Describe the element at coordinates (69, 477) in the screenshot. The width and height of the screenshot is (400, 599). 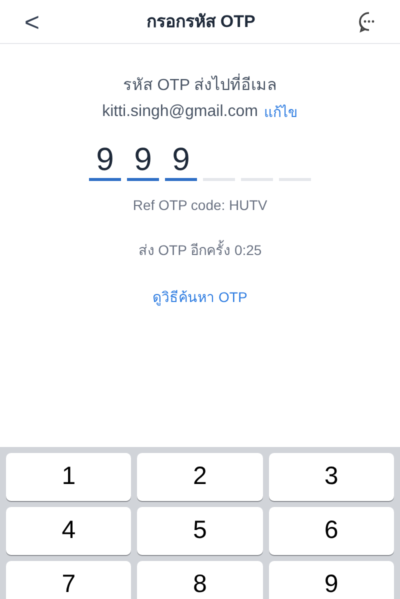
I see `keypad-key: 1` at that location.